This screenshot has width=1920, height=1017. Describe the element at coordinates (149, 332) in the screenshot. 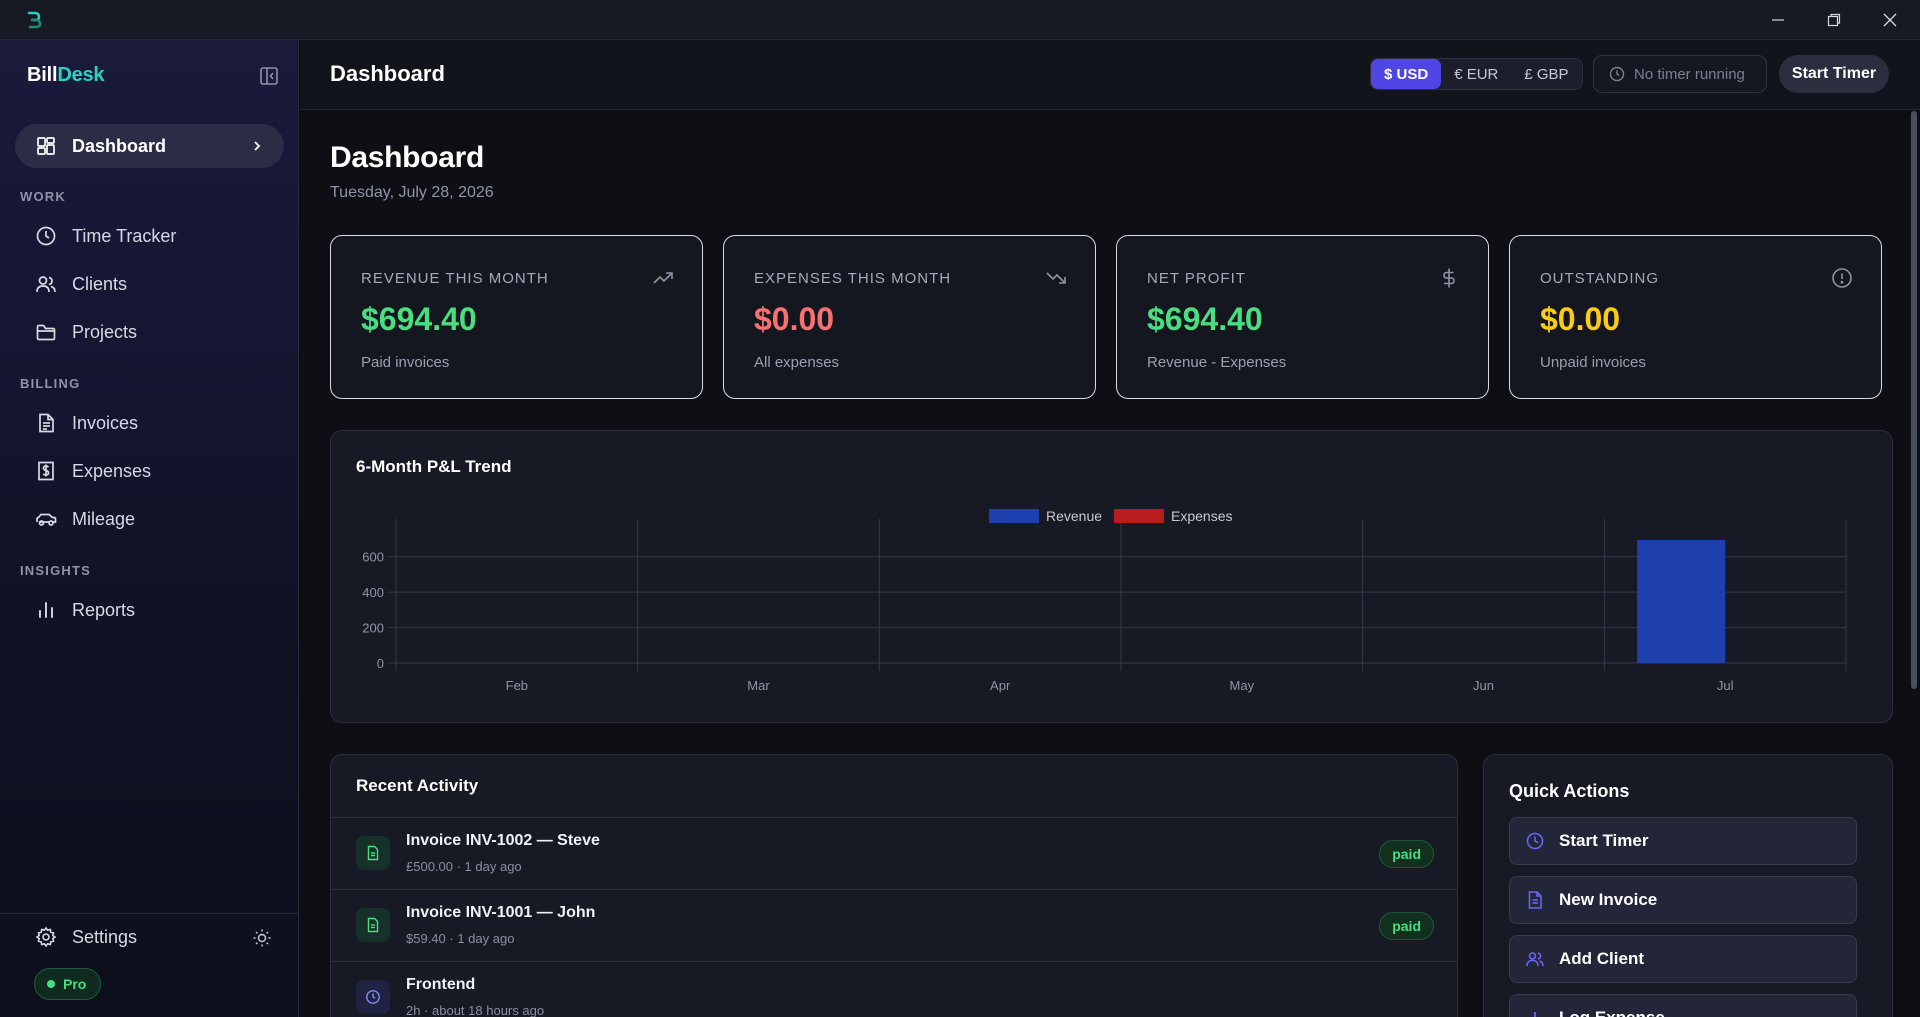

I see `sidebar-item-projects: Projects` at that location.